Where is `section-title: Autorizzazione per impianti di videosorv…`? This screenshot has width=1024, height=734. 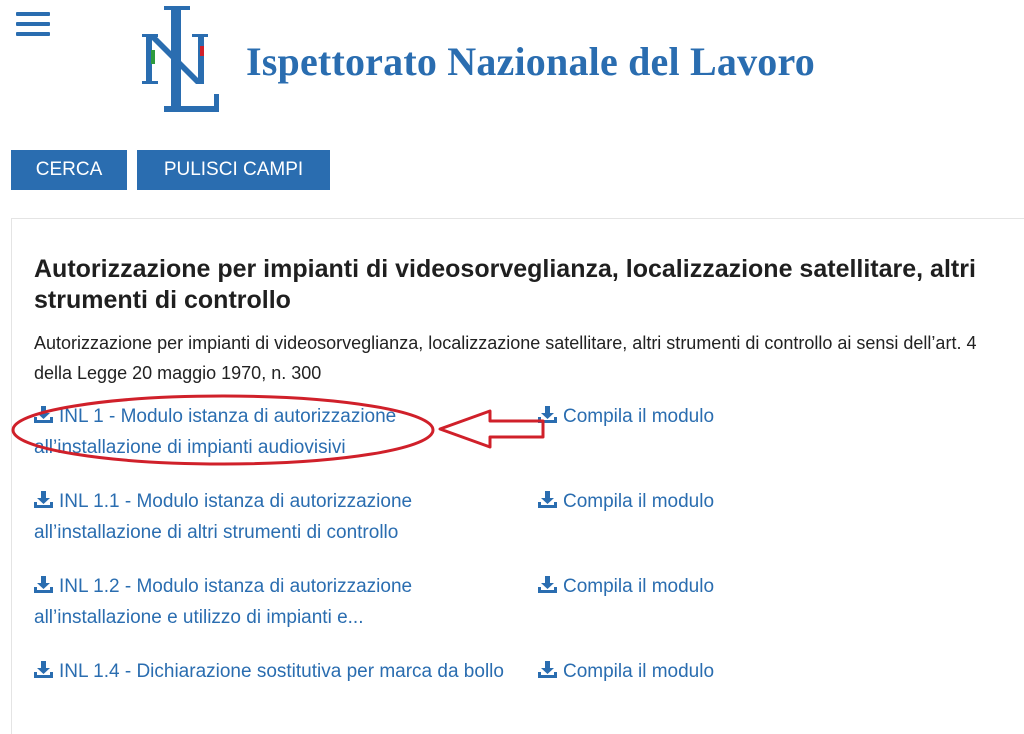
section-title: Autorizzazione per impianti di videosorv… is located at coordinates (505, 284).